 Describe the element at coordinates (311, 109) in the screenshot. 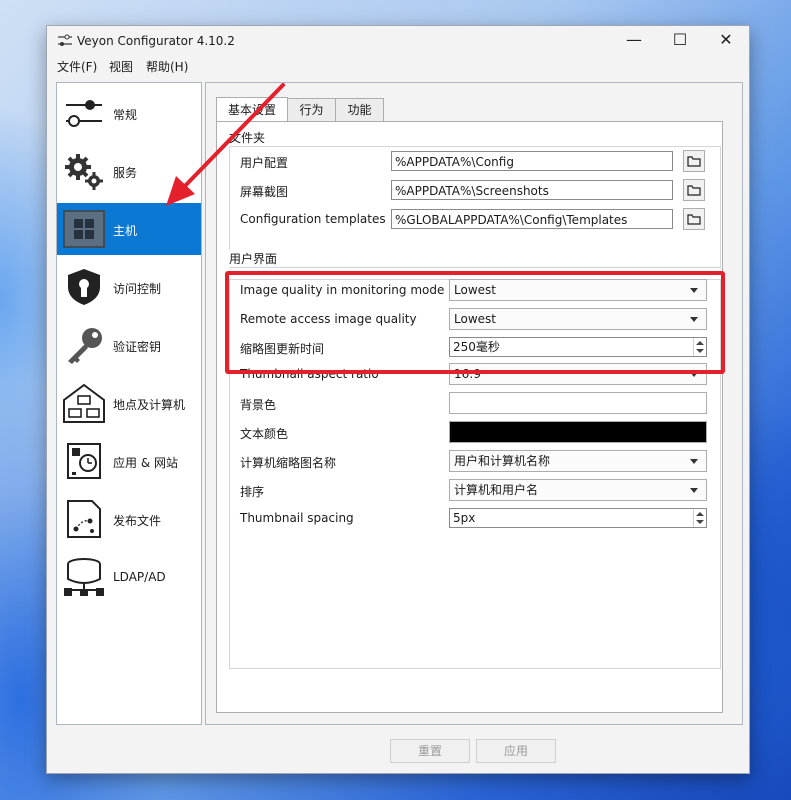

I see `tab-behavior: 行为` at that location.